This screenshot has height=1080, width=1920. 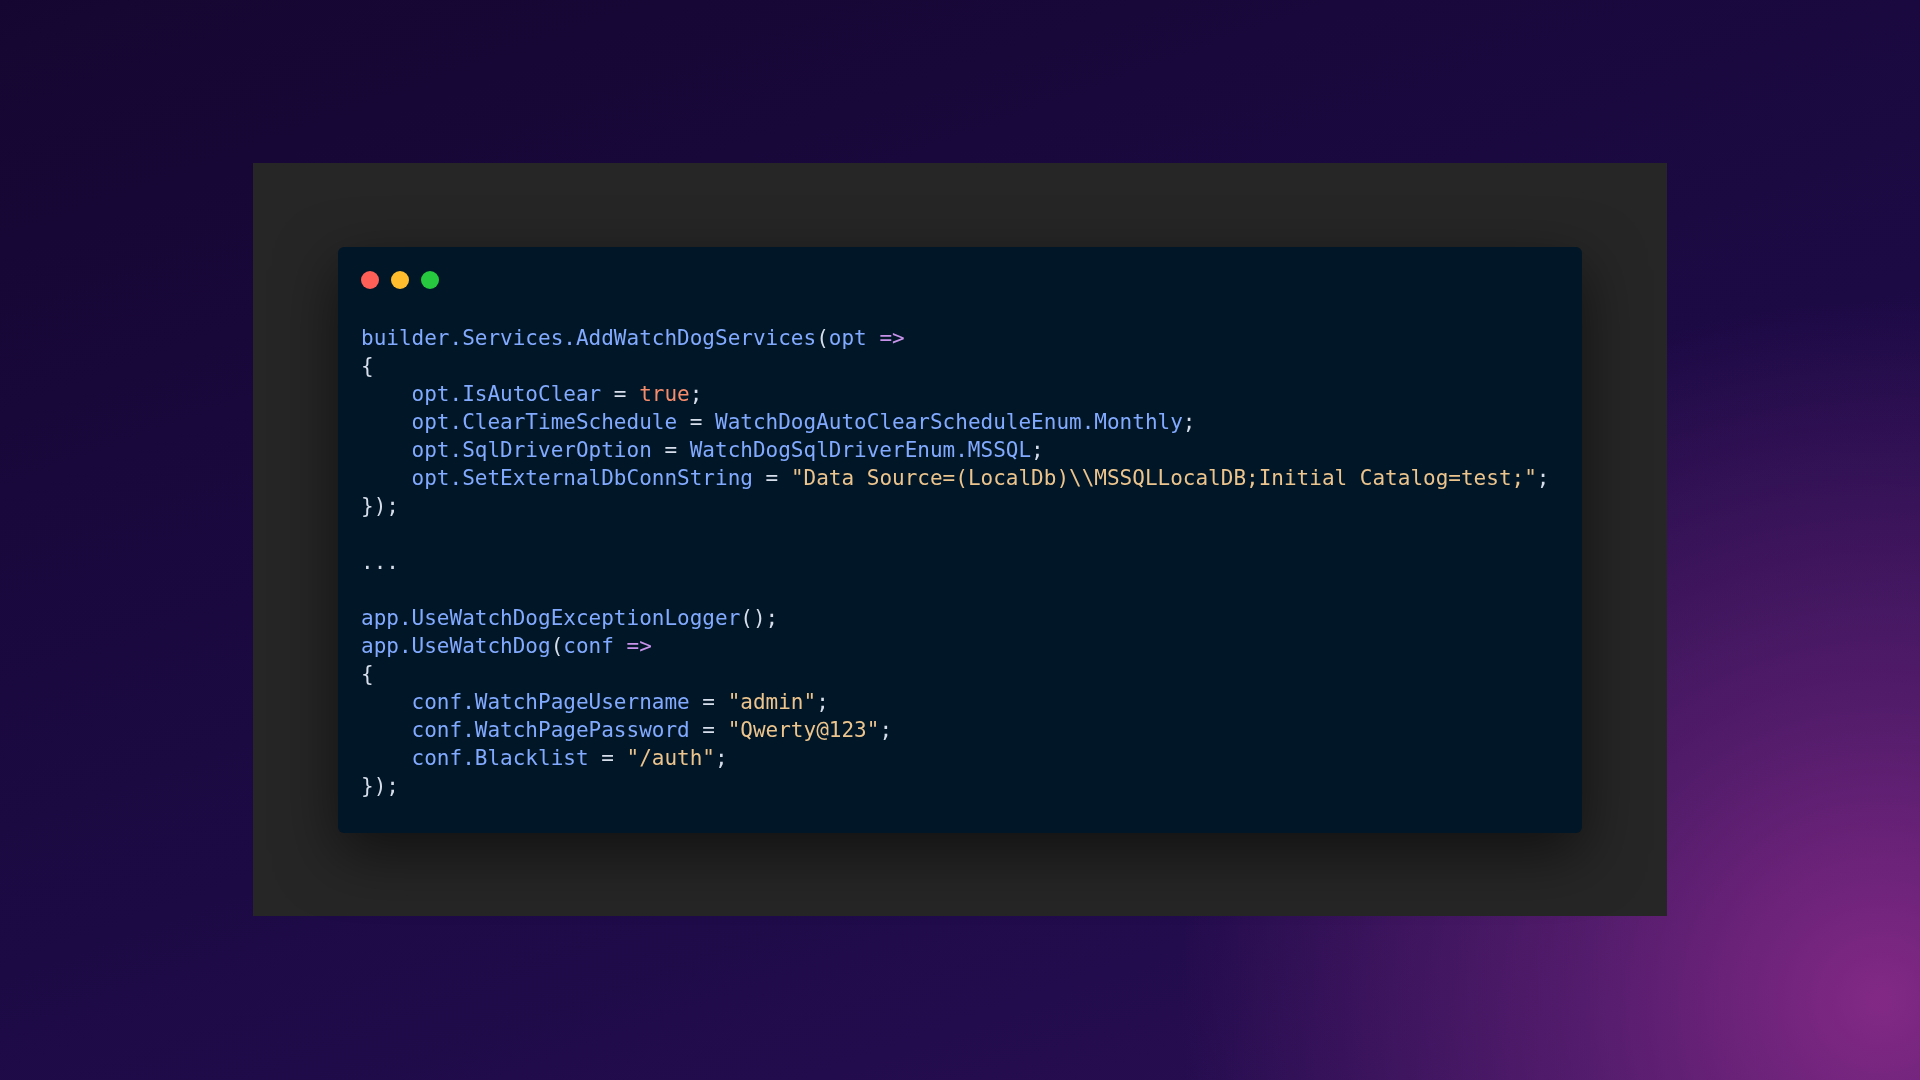 I want to click on code-line: conf.WatchPagePassword = "Qwerty@123";, so click(x=652, y=730).